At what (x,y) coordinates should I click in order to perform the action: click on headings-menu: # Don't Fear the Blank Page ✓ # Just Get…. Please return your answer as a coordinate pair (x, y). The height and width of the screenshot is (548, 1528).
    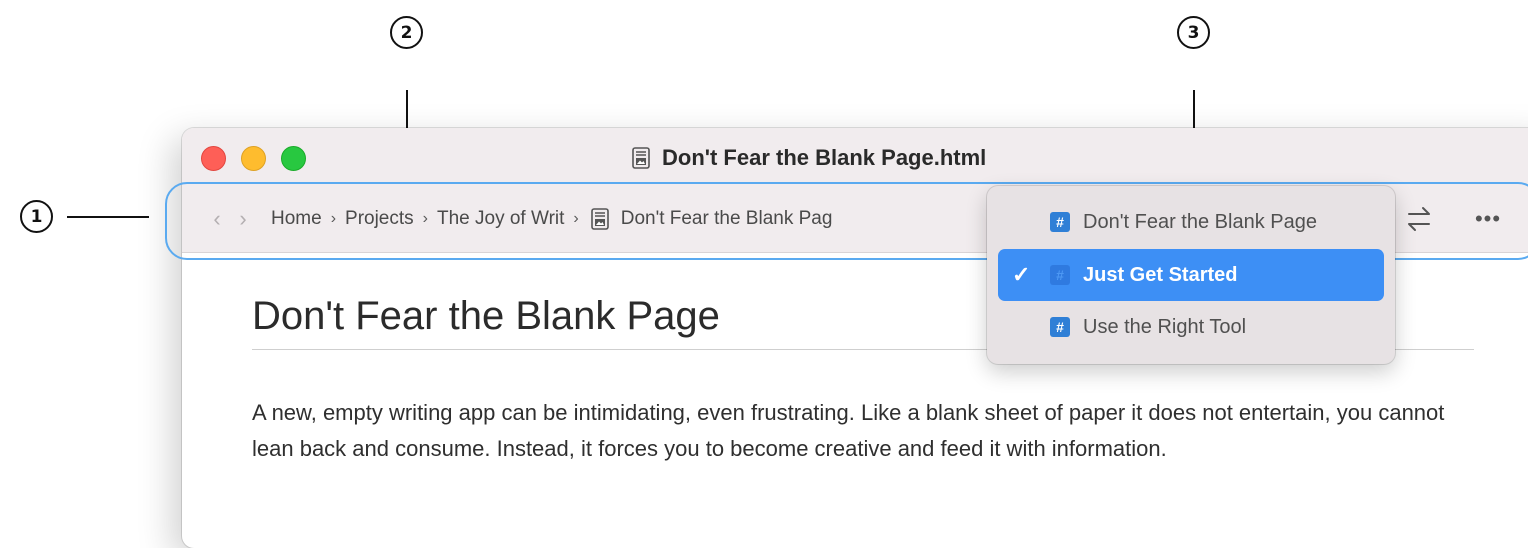
    Looking at the image, I should click on (1191, 275).